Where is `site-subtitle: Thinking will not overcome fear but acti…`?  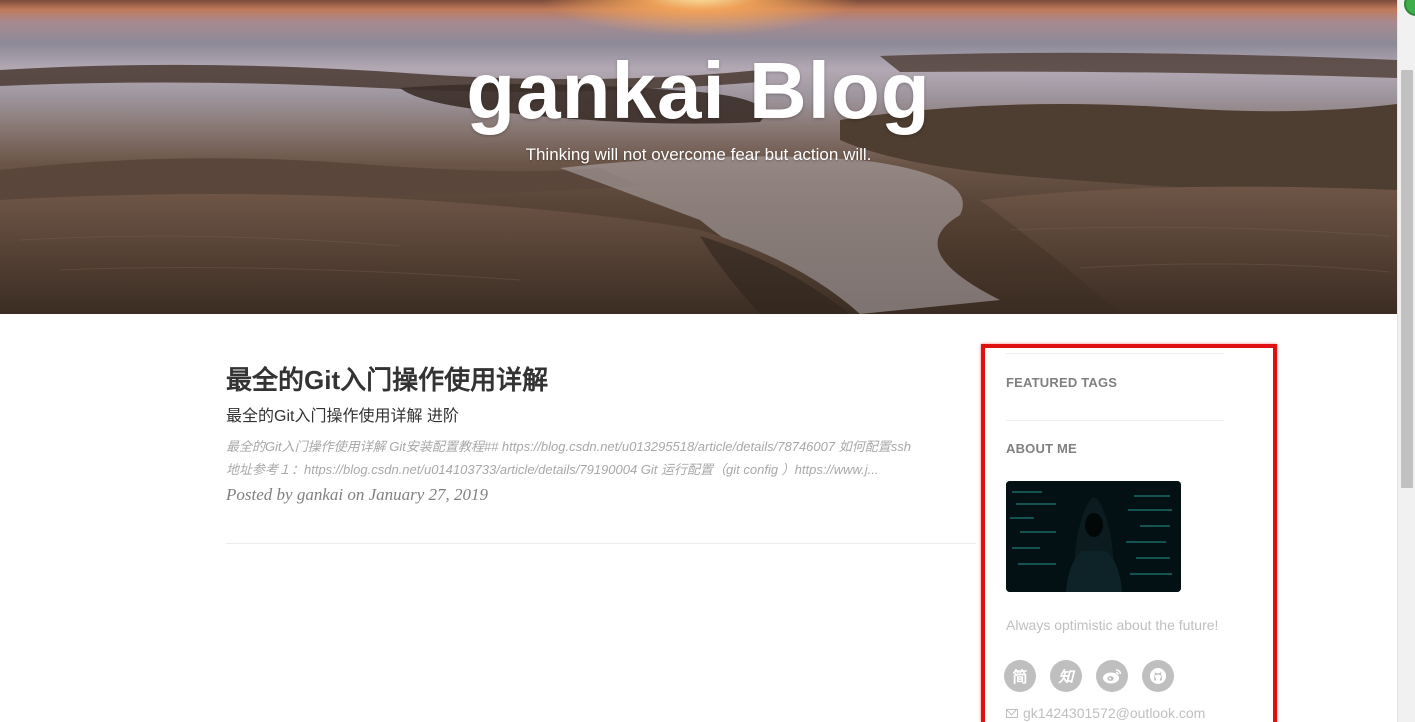 site-subtitle: Thinking will not overcome fear but acti… is located at coordinates (698, 154).